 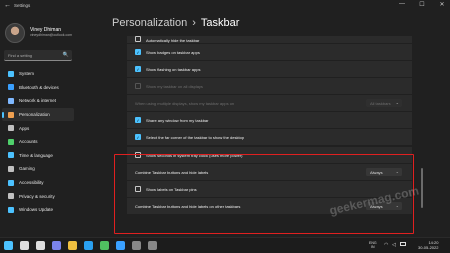 I want to click on setting-auto-hide: Automatically hide the taskbar, so click(x=269, y=39).